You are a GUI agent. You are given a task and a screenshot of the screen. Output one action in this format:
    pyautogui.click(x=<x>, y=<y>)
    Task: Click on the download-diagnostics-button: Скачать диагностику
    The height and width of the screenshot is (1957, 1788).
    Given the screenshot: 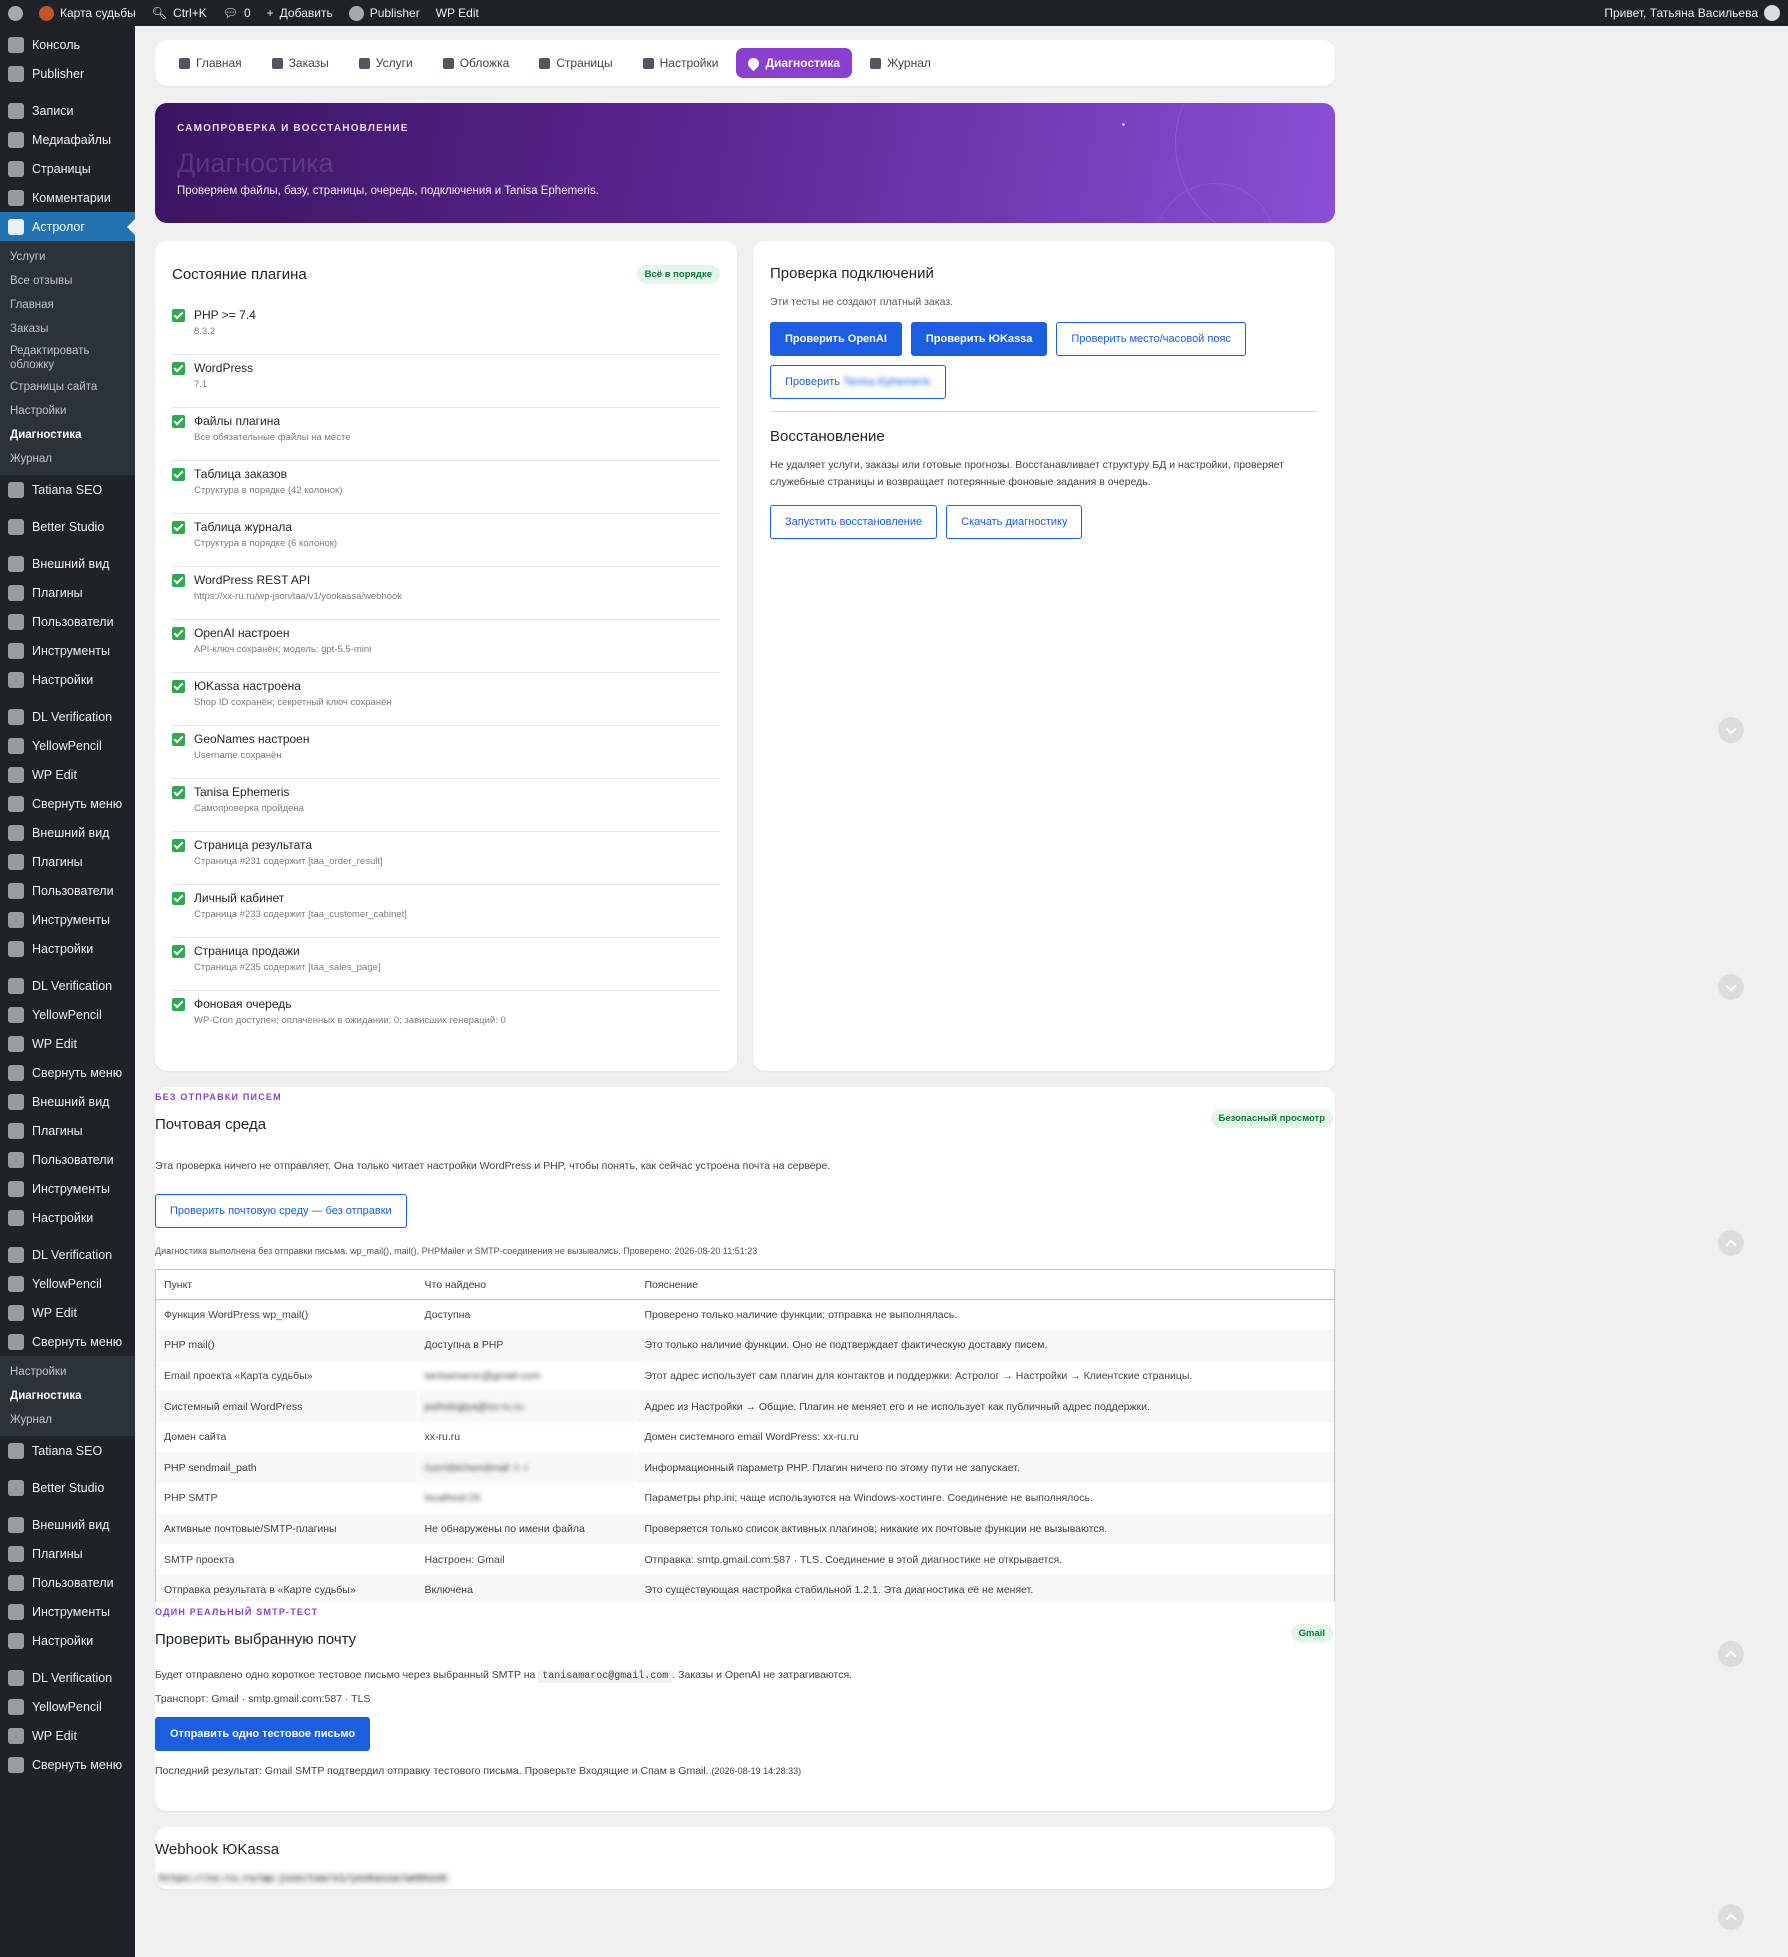 What is the action you would take?
    pyautogui.click(x=1014, y=522)
    